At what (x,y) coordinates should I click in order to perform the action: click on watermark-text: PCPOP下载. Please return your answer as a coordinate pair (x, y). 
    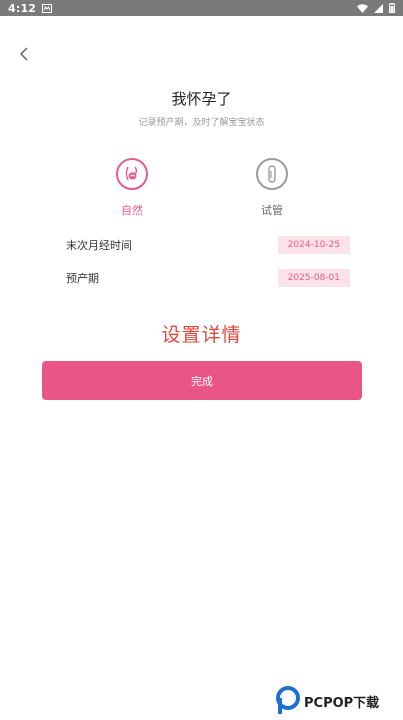
    Looking at the image, I should click on (342, 703).